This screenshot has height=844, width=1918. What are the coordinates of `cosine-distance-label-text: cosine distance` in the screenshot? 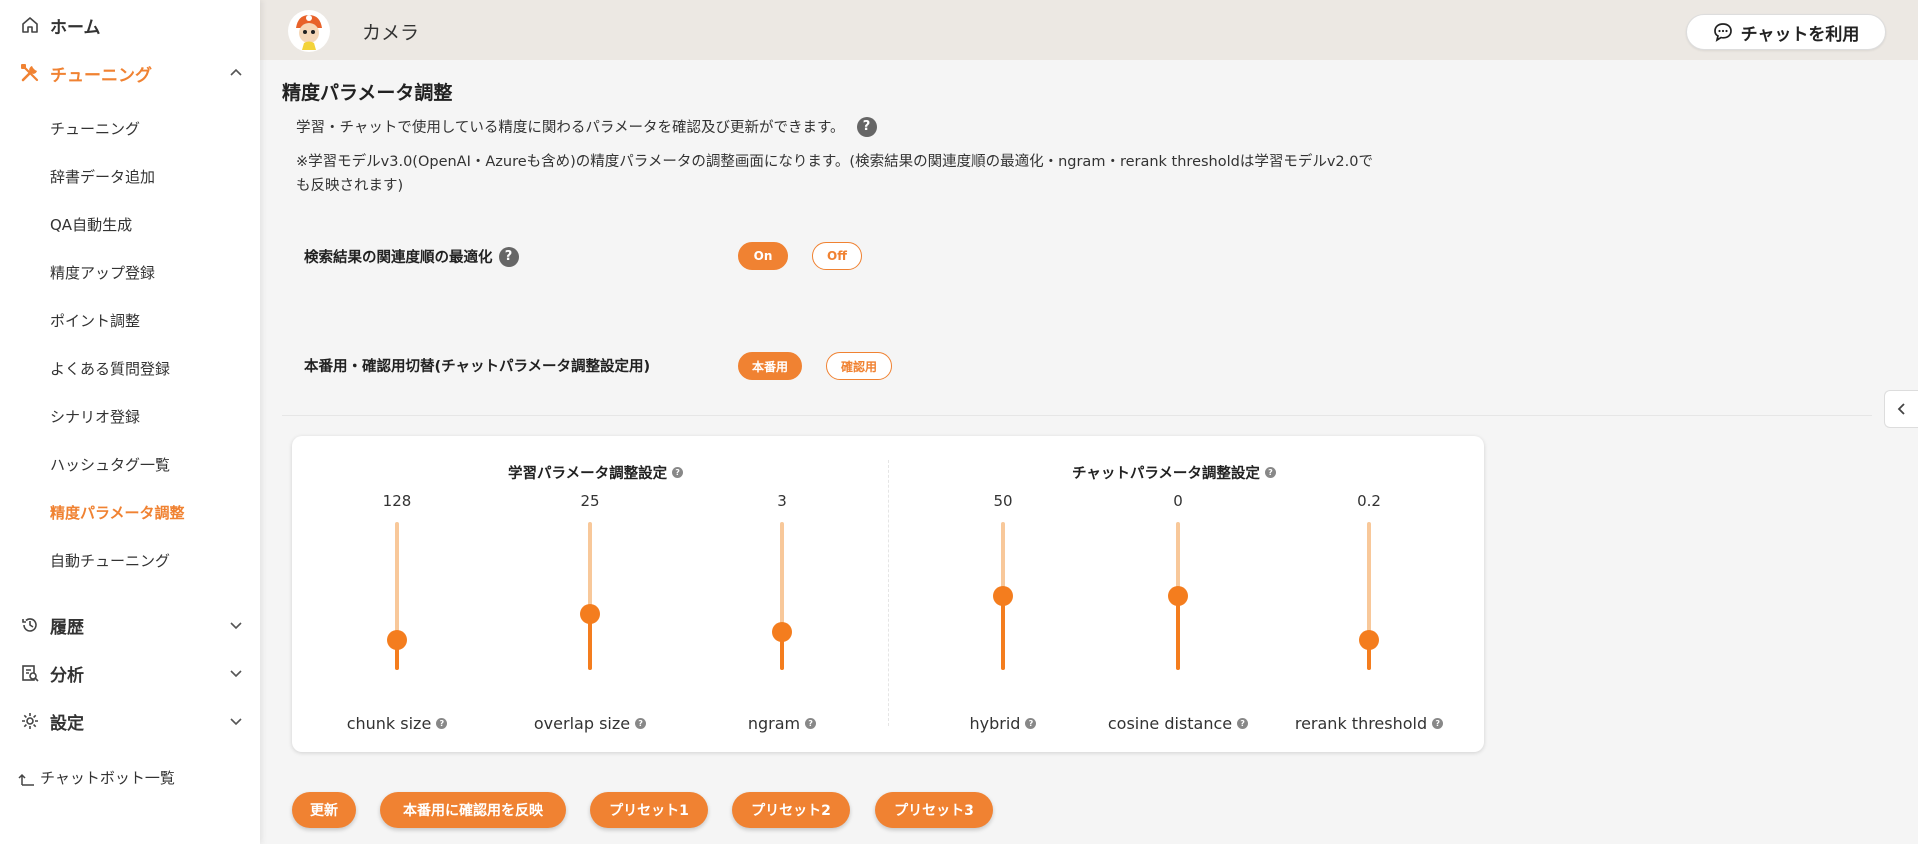 It's located at (1170, 723).